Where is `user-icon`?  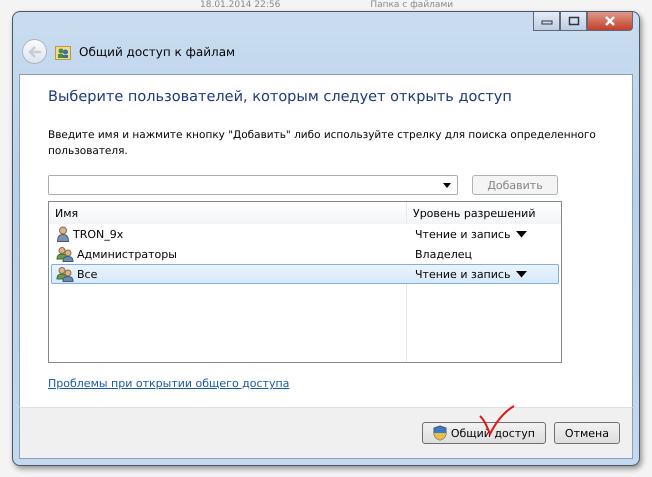 user-icon is located at coordinates (63, 234).